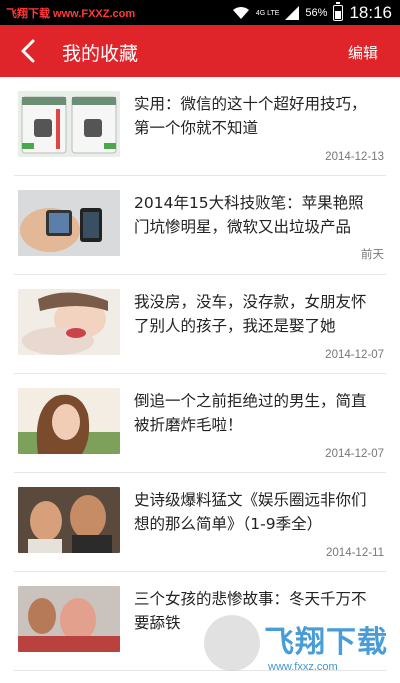 This screenshot has height=683, width=400. What do you see at coordinates (355, 553) in the screenshot?
I see `article-date: 2014-12-11` at bounding box center [355, 553].